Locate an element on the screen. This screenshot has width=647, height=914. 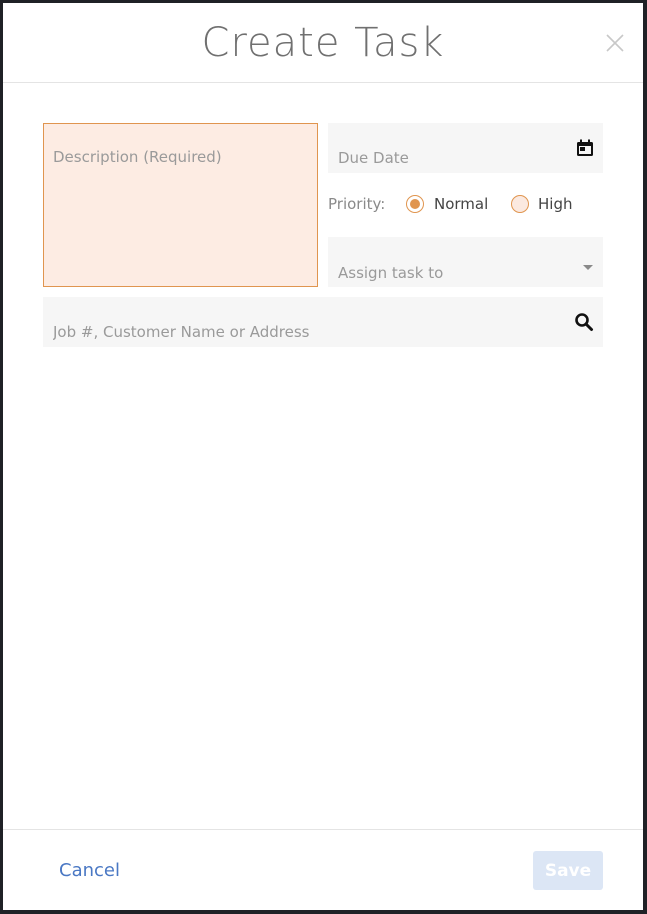
due-date-field is located at coordinates (465, 148).